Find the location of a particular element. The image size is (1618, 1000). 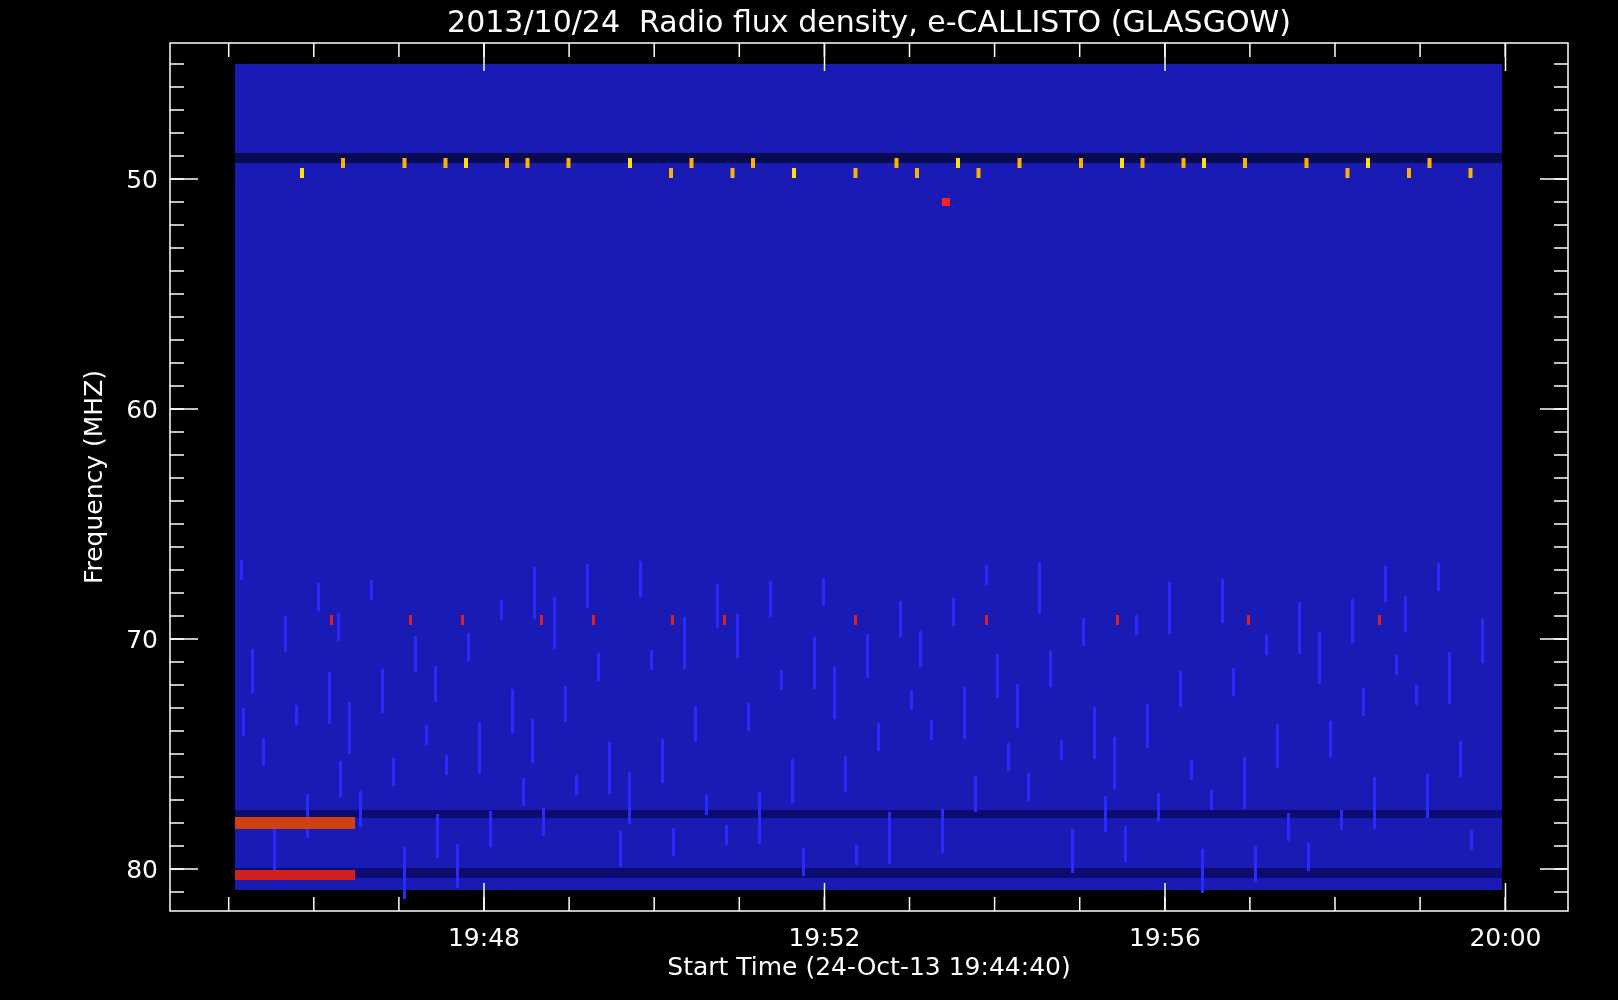

chart-title: 2013/10/24 Radio flux density, e-CALLISTO (GLASGOW) is located at coordinates (869, 21).